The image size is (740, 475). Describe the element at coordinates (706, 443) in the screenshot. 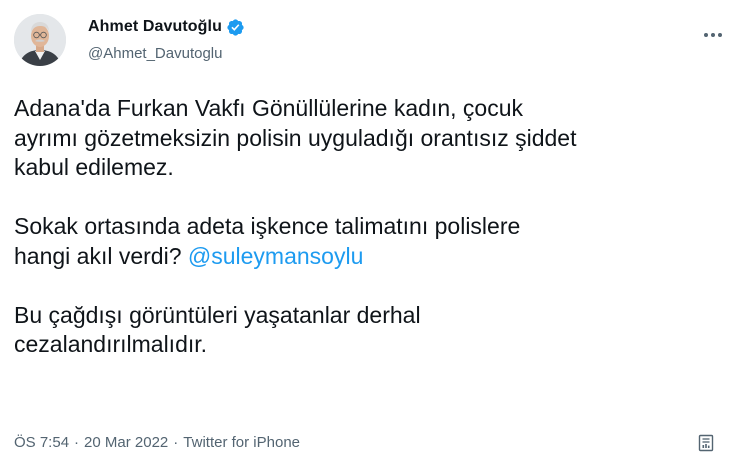

I see `tweet-analytics-icon` at that location.